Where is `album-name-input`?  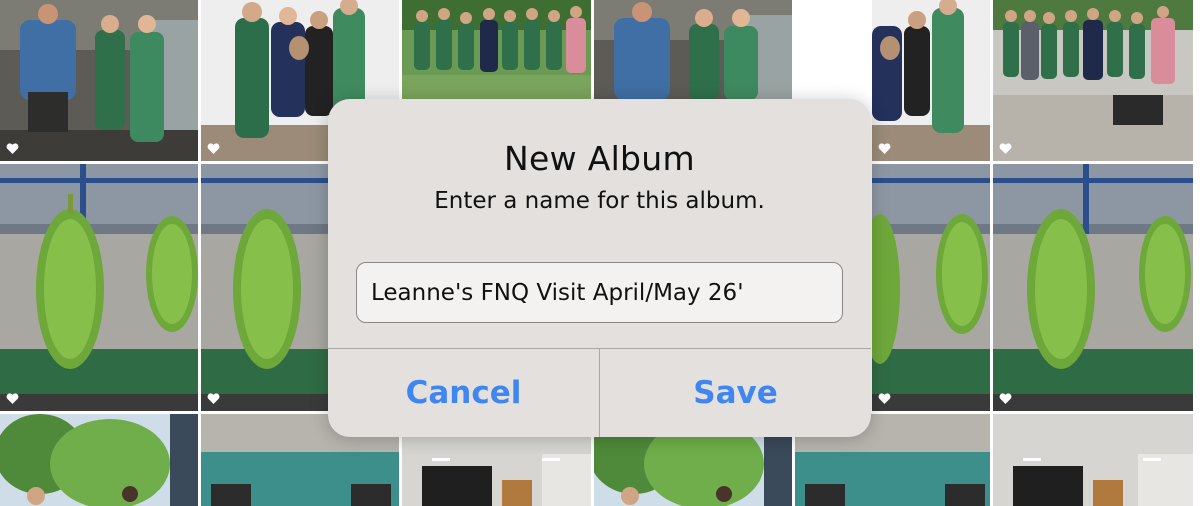
album-name-input is located at coordinates (599, 292).